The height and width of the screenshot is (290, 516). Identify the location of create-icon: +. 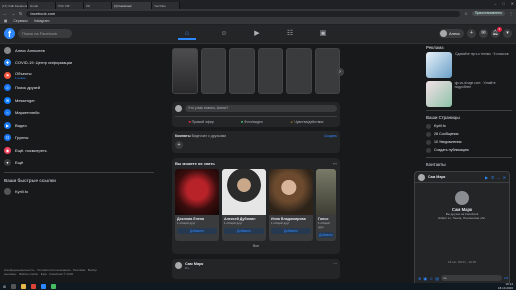
(471, 33).